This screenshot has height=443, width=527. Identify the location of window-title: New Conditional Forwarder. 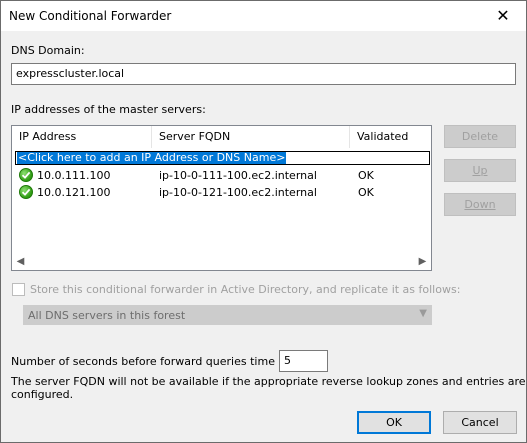
(90, 16).